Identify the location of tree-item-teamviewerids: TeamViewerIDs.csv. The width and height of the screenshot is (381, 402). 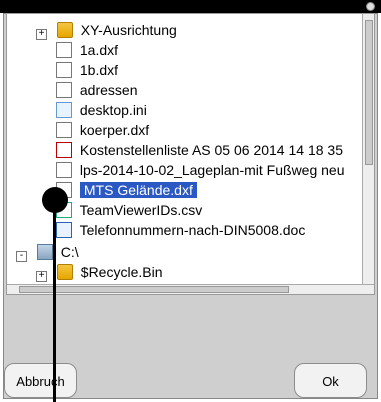
(129, 210).